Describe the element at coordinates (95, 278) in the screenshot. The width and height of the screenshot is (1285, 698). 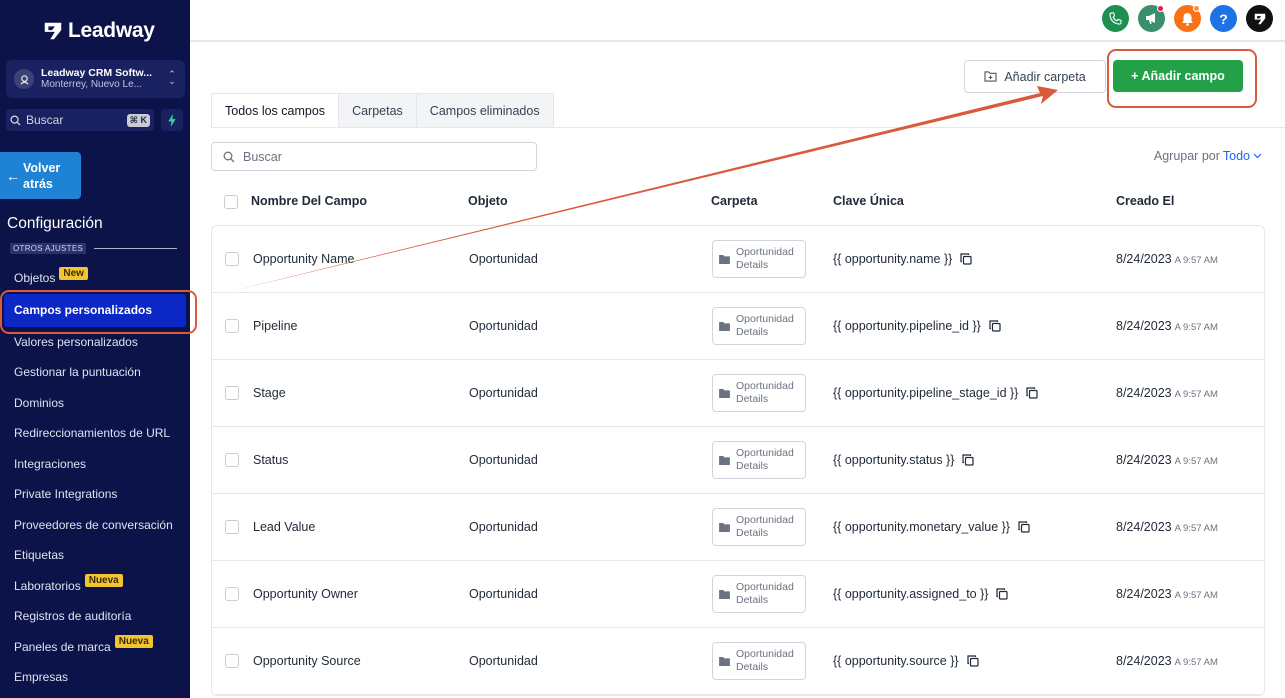
I see `sidebar-item-objetos: Objetos New` at that location.